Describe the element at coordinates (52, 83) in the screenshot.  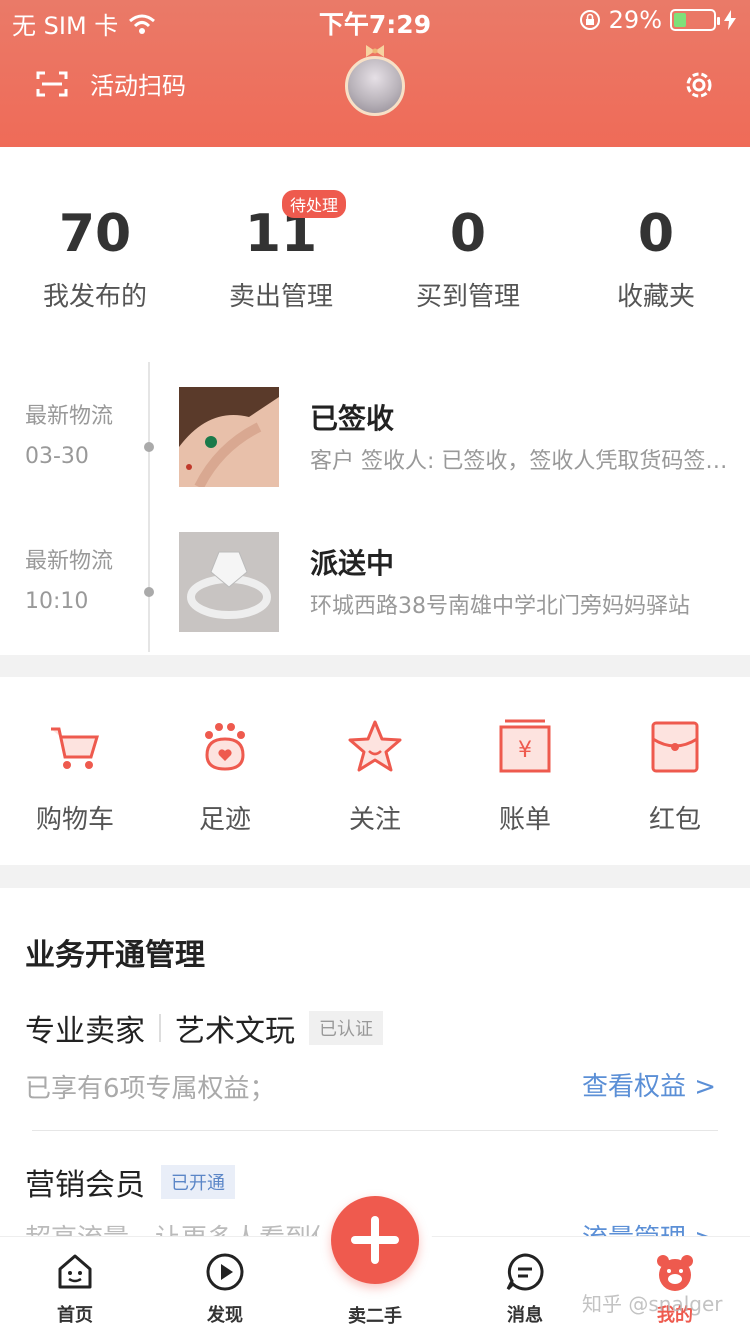
I see `scan-icon` at that location.